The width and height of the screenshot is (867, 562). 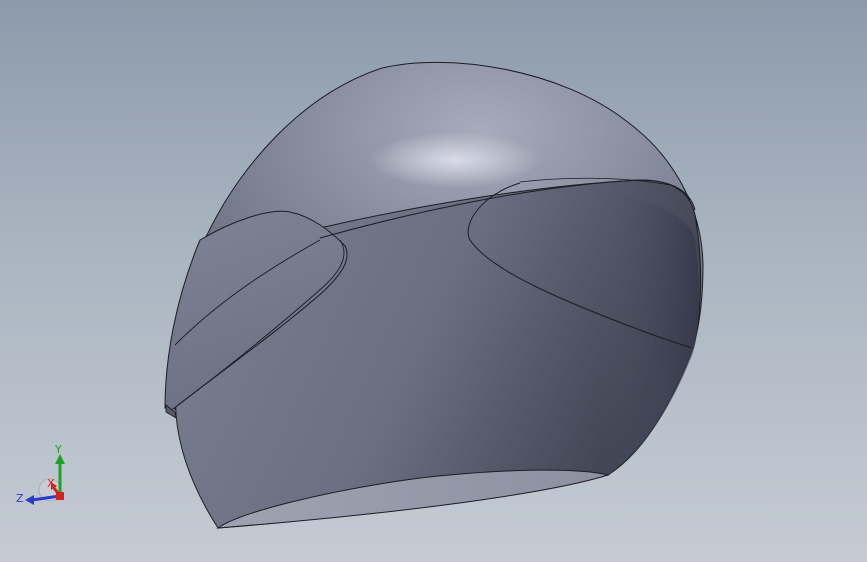 I want to click on triad-x-label: X, so click(x=51, y=483).